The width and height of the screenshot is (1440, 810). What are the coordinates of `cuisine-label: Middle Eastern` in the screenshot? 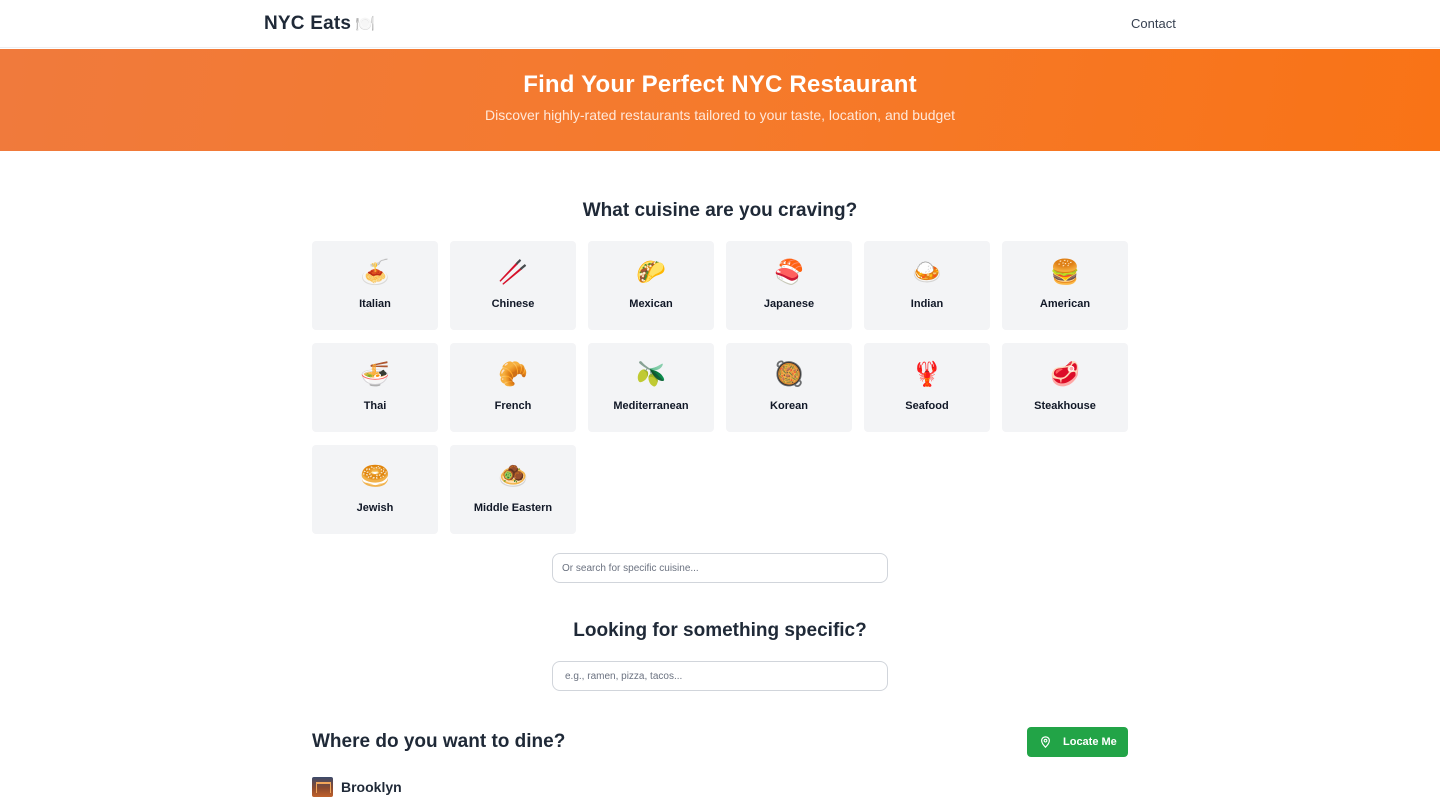 It's located at (513, 508).